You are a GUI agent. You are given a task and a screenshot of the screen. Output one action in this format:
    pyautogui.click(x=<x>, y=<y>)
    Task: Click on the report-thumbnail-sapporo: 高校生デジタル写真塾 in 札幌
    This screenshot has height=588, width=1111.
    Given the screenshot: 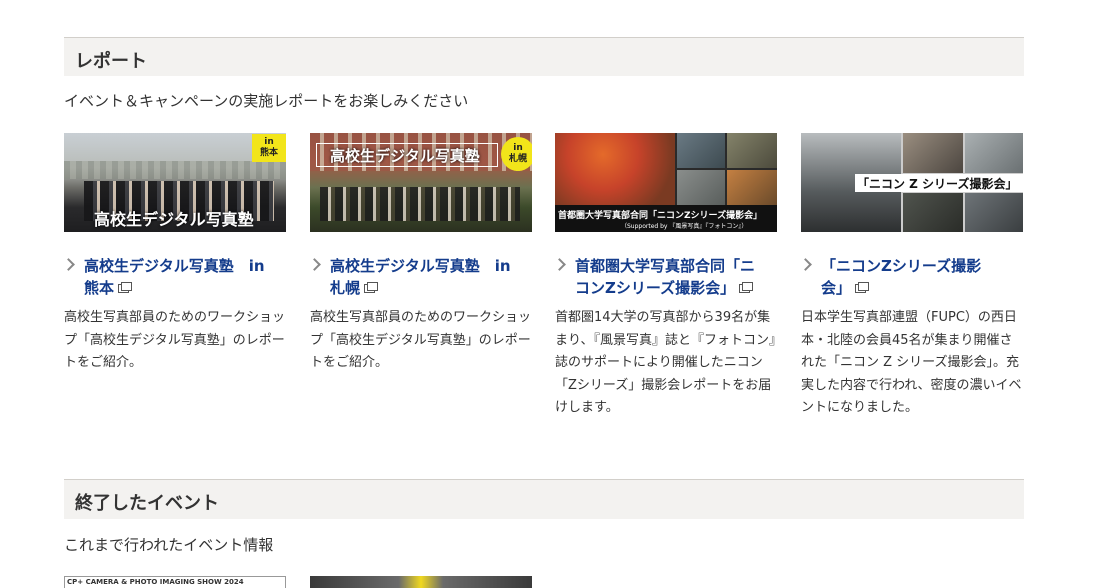 What is the action you would take?
    pyautogui.click(x=421, y=182)
    